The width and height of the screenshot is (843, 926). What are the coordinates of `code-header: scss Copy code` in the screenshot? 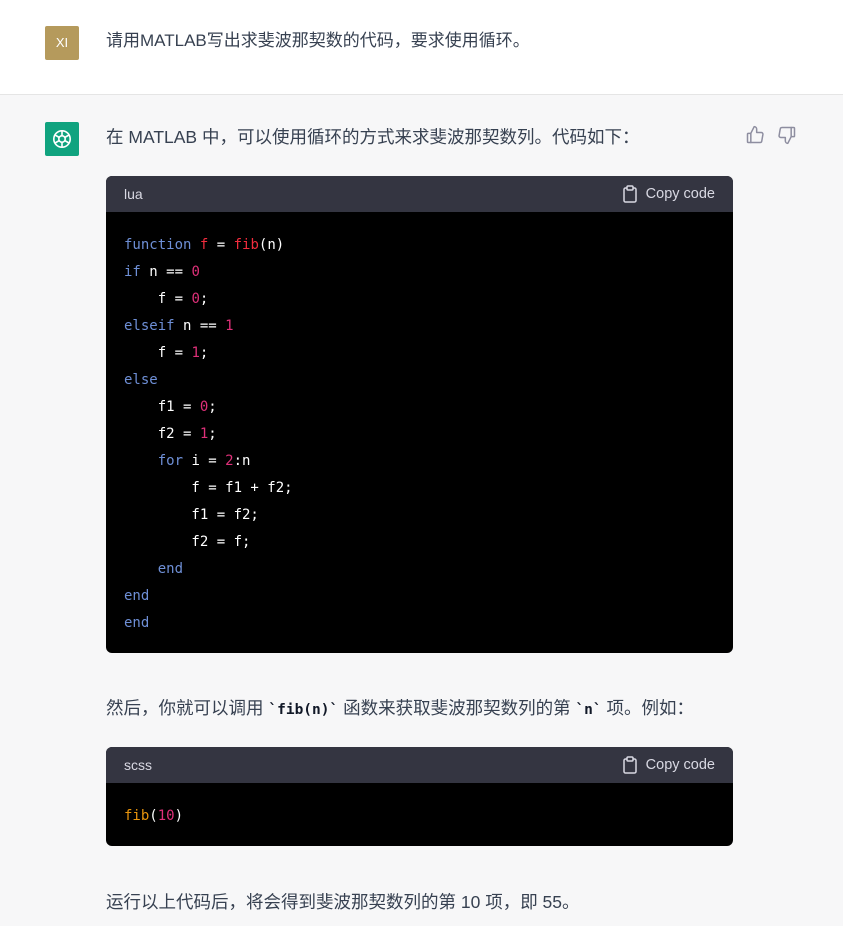 It's located at (419, 765).